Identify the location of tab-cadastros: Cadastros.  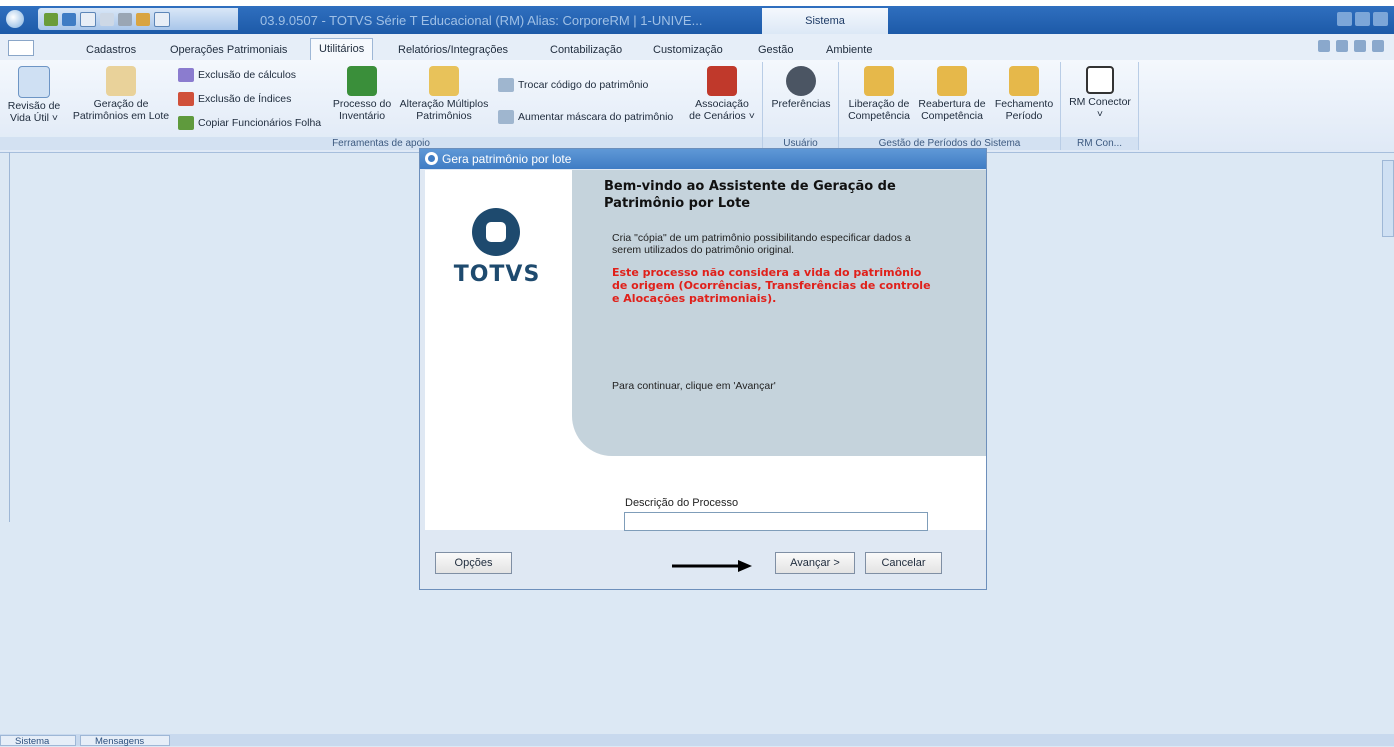
(111, 50).